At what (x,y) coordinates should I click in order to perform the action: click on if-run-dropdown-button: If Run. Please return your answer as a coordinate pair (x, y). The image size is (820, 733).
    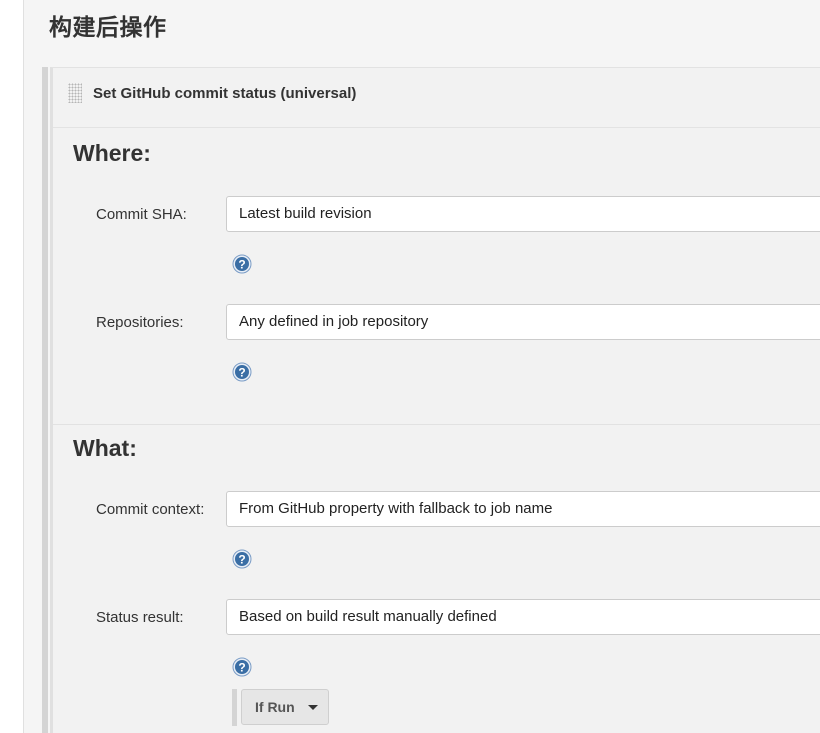
    Looking at the image, I should click on (285, 707).